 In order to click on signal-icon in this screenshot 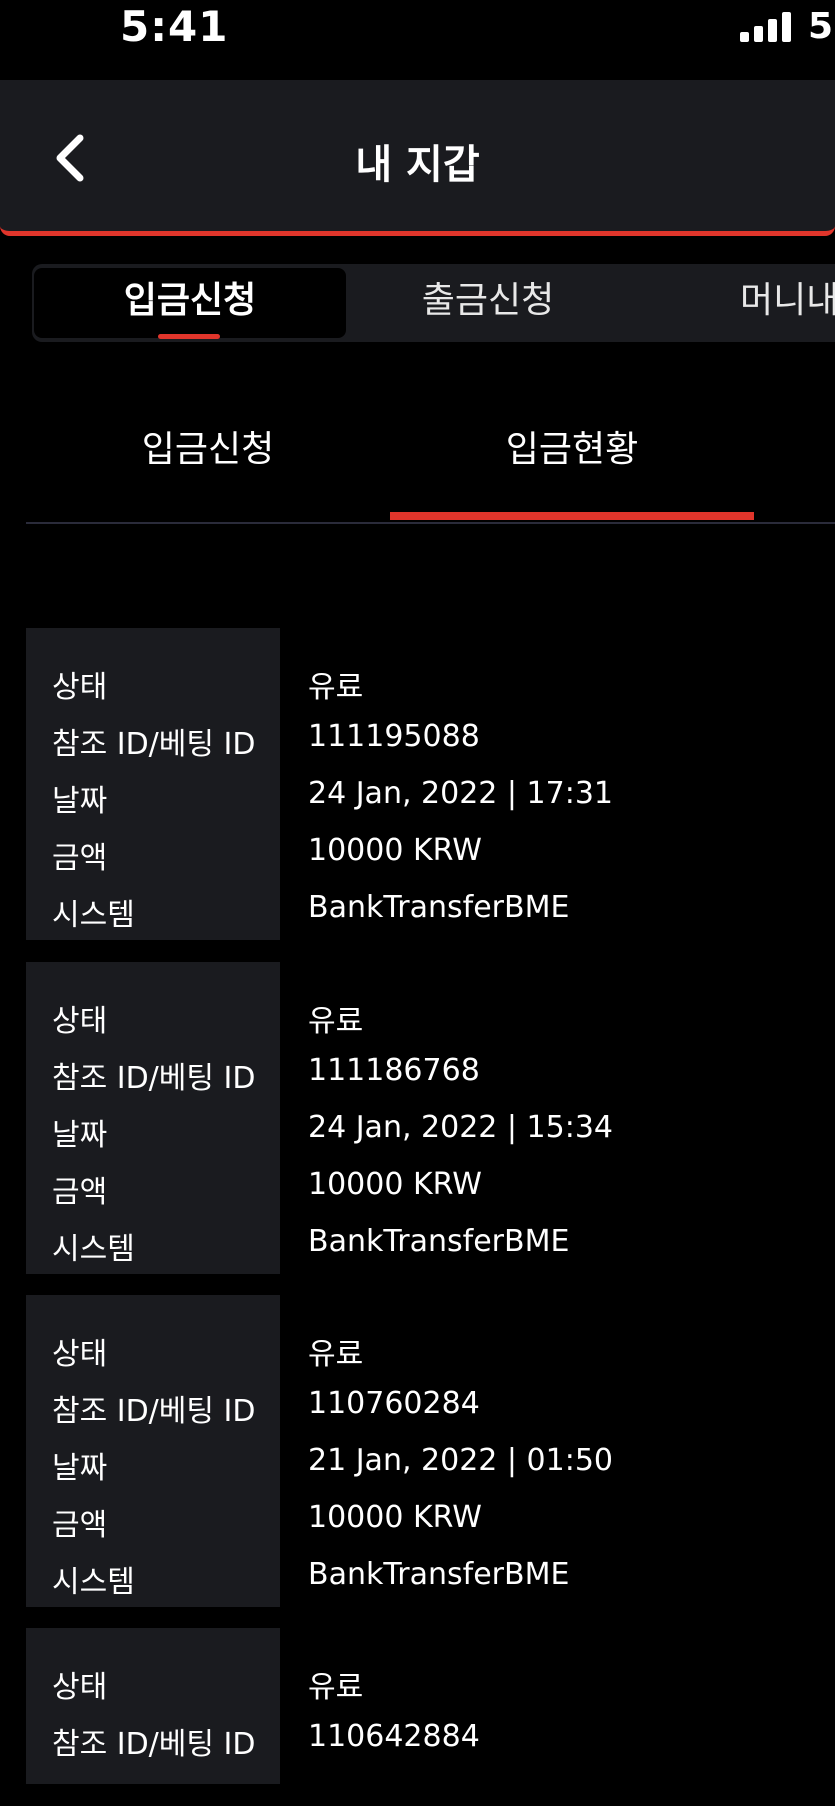, I will do `click(765, 27)`.